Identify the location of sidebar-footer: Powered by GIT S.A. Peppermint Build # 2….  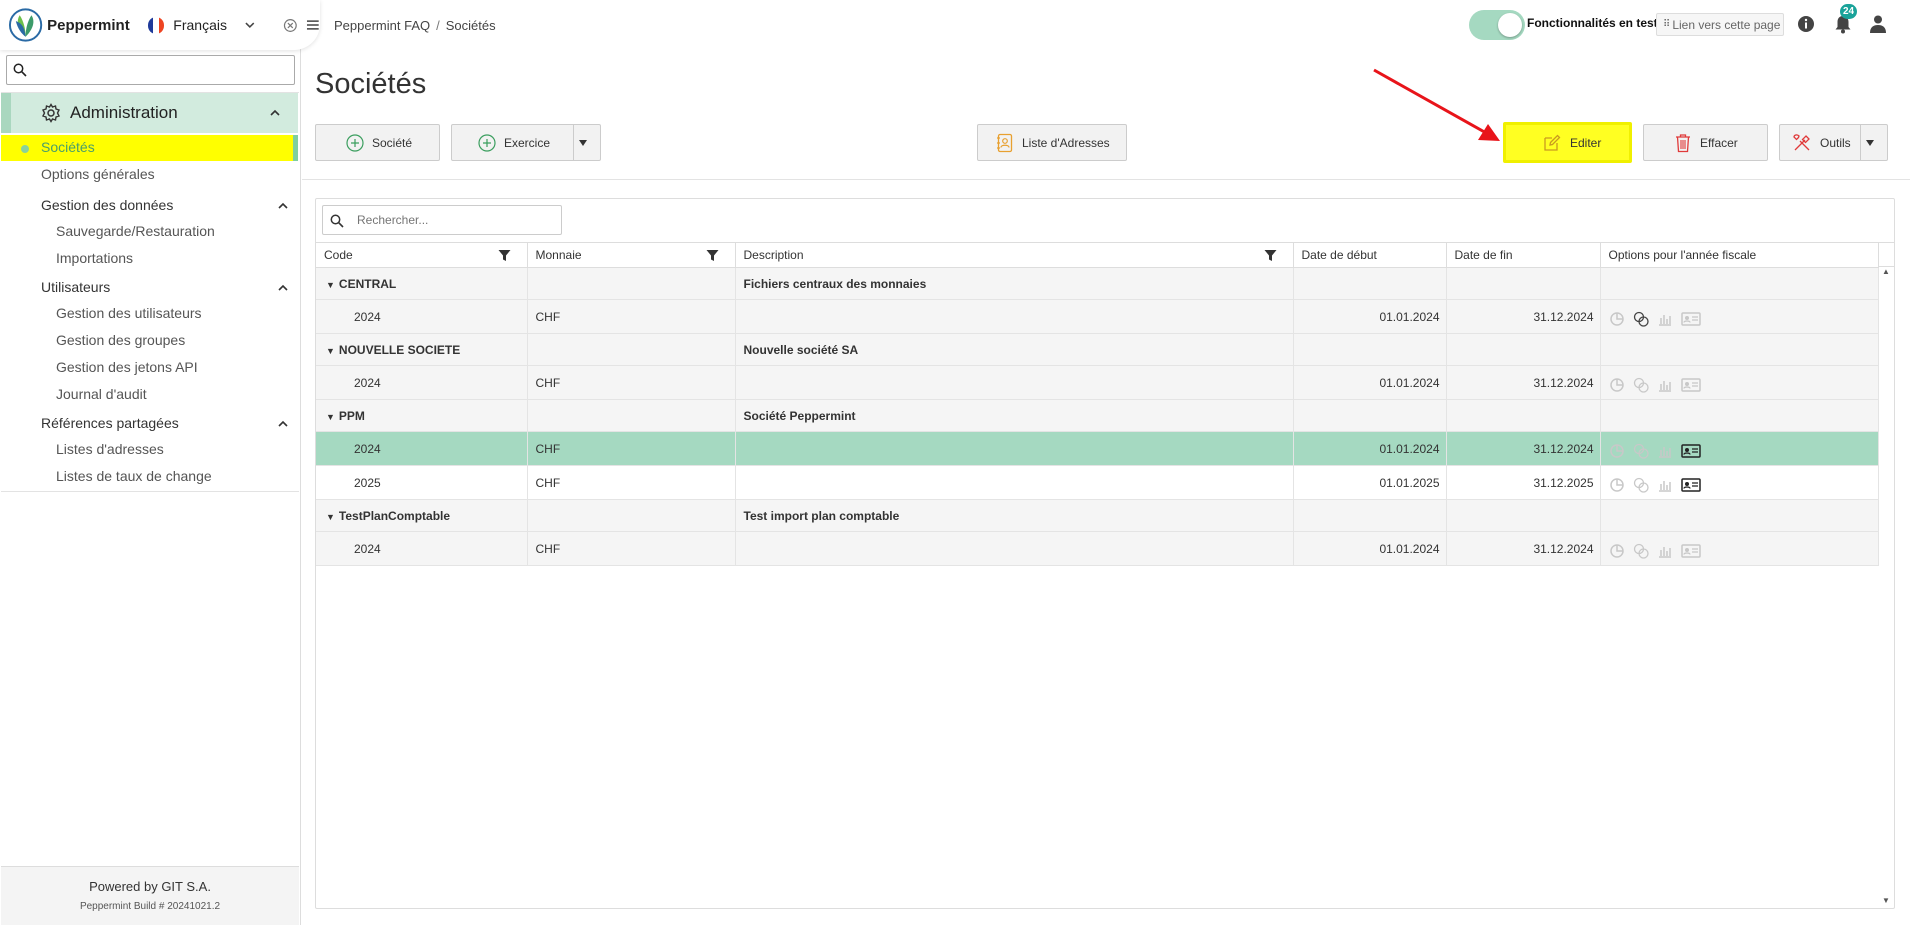
(150, 895).